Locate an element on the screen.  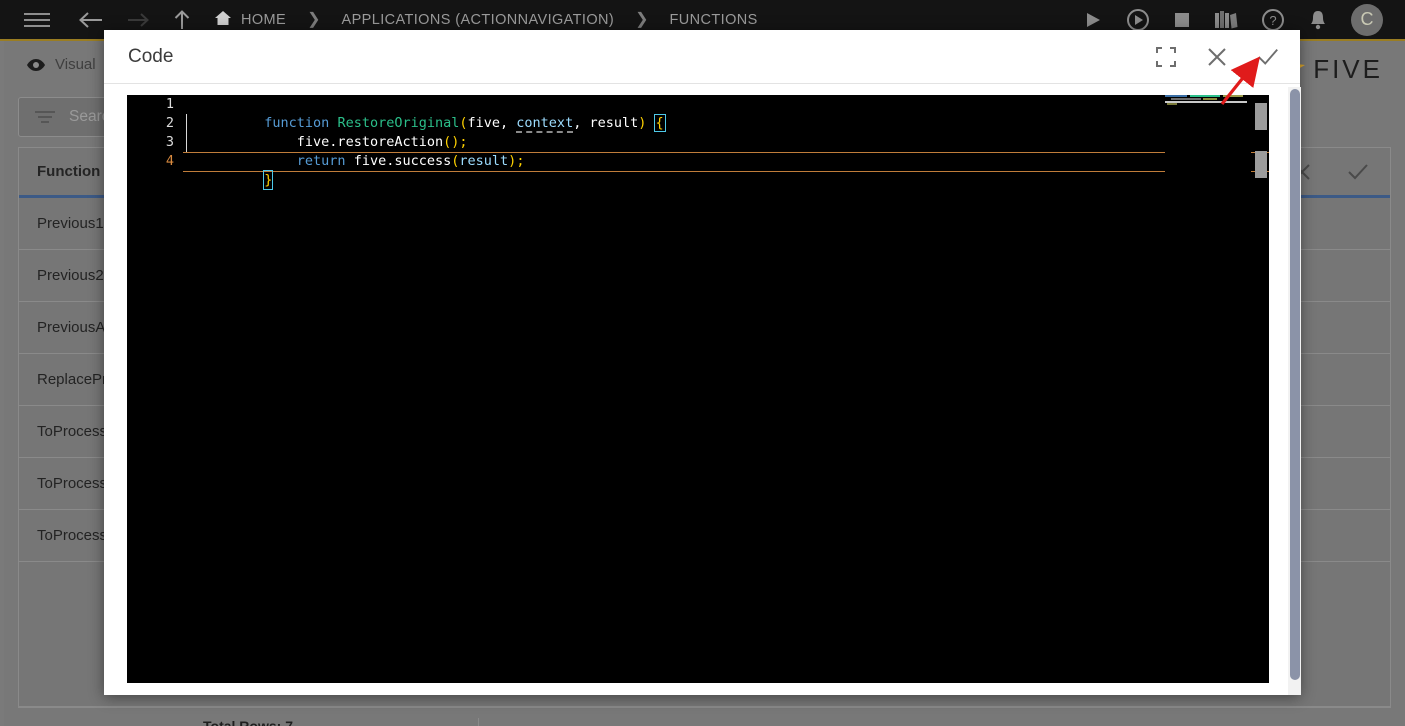
modal-scrollbar-track is located at coordinates (1294, 391).